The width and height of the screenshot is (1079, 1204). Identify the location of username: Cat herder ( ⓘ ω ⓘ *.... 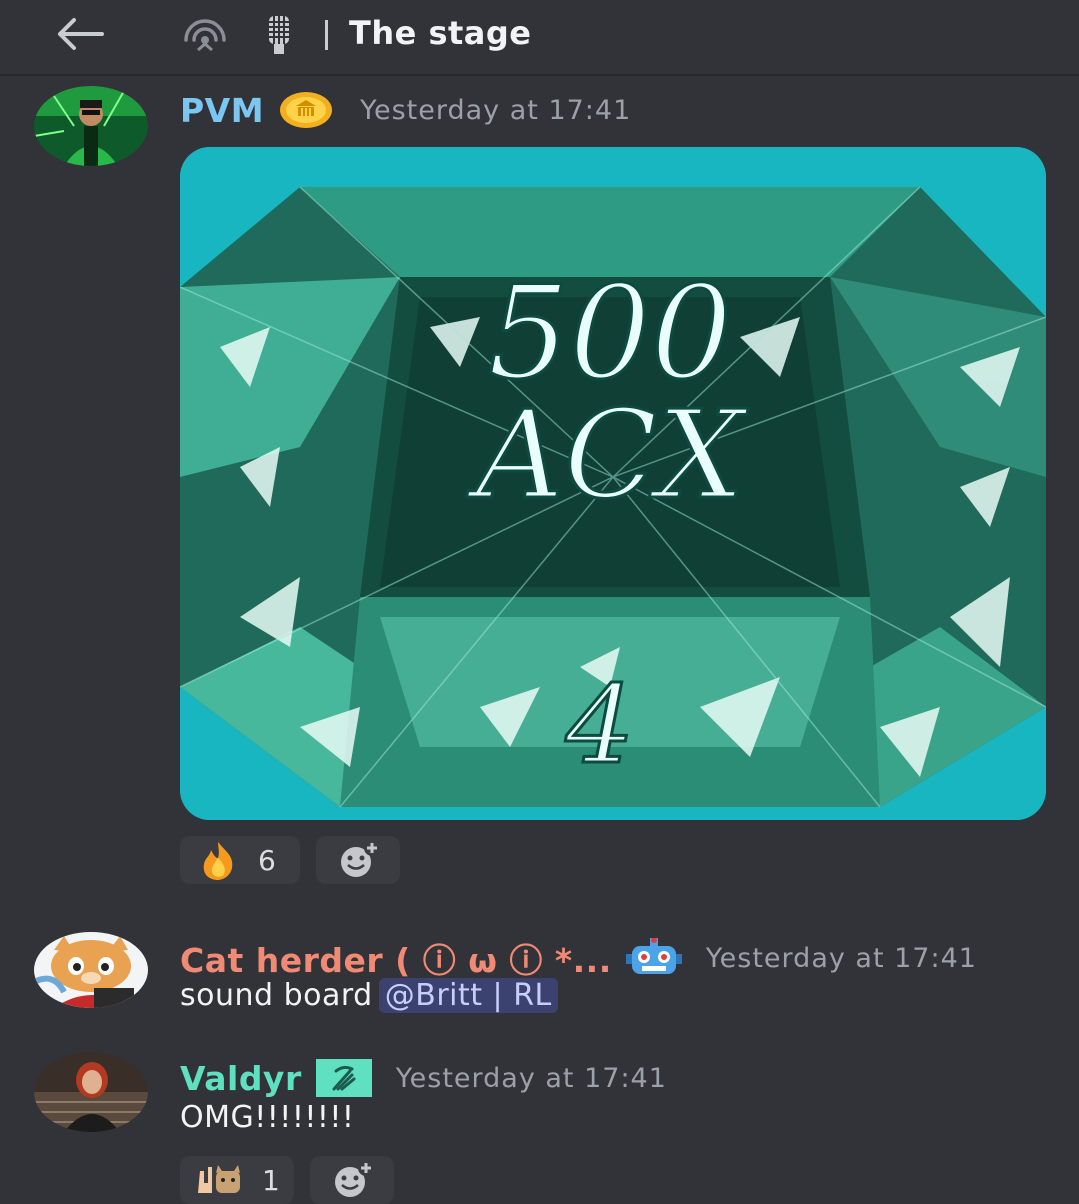
(396, 958).